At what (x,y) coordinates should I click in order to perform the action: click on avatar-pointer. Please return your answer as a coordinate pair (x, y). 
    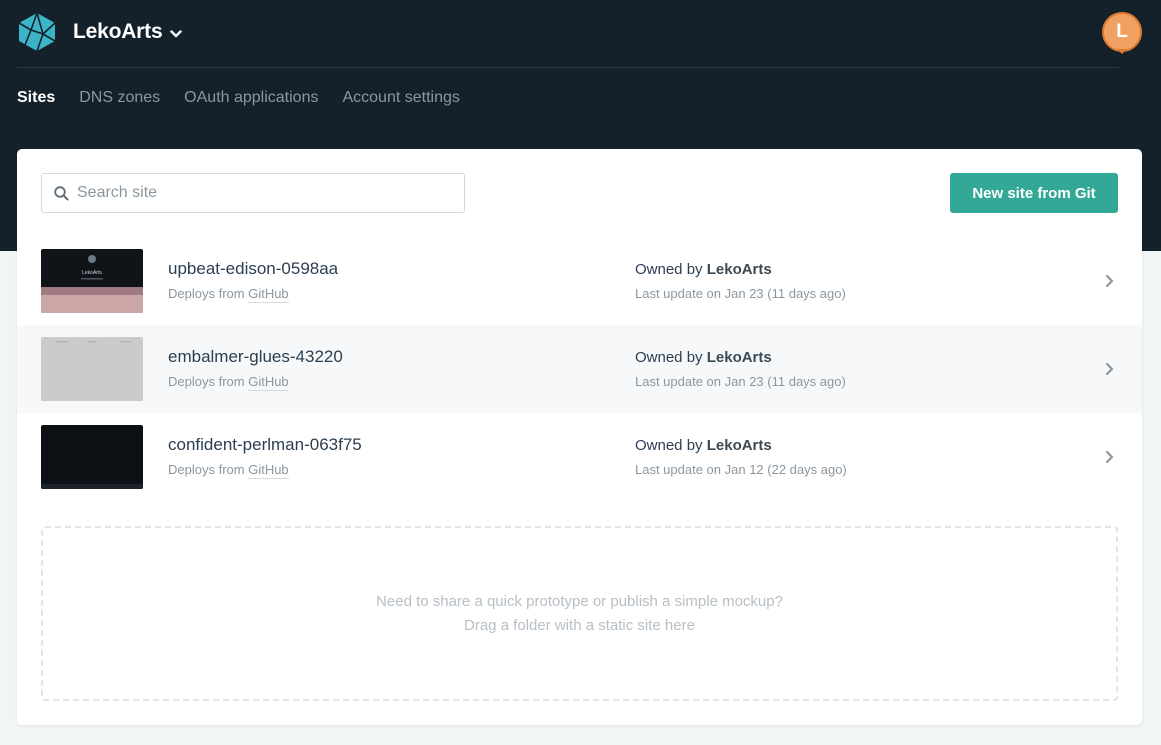
    Looking at the image, I should click on (1122, 51).